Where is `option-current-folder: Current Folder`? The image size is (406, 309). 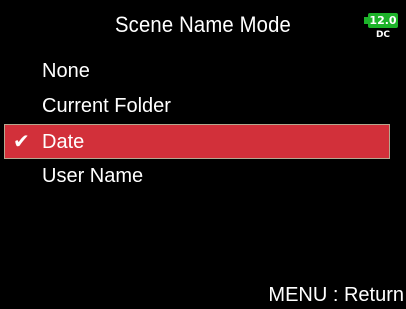
option-current-folder: Current Folder is located at coordinates (203, 106).